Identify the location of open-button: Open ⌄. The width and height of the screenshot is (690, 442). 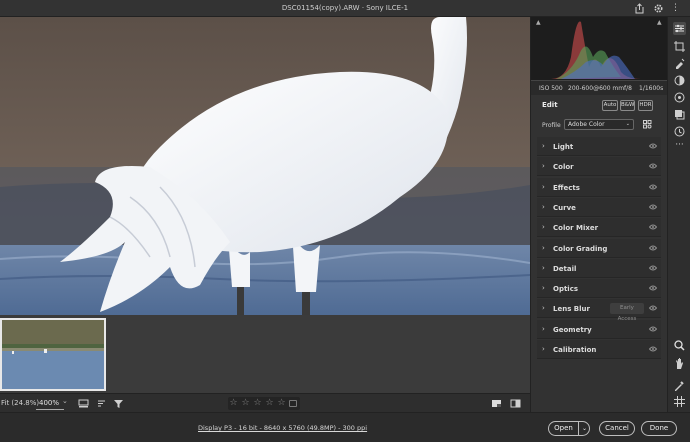
(569, 428).